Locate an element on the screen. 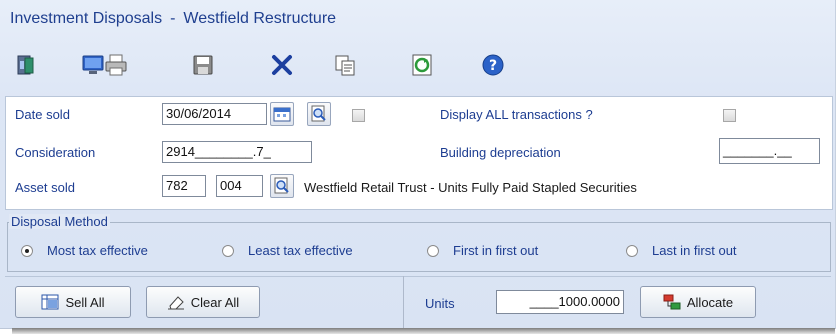 The image size is (840, 336). window-subtitle: Westfield Restructure is located at coordinates (260, 18).